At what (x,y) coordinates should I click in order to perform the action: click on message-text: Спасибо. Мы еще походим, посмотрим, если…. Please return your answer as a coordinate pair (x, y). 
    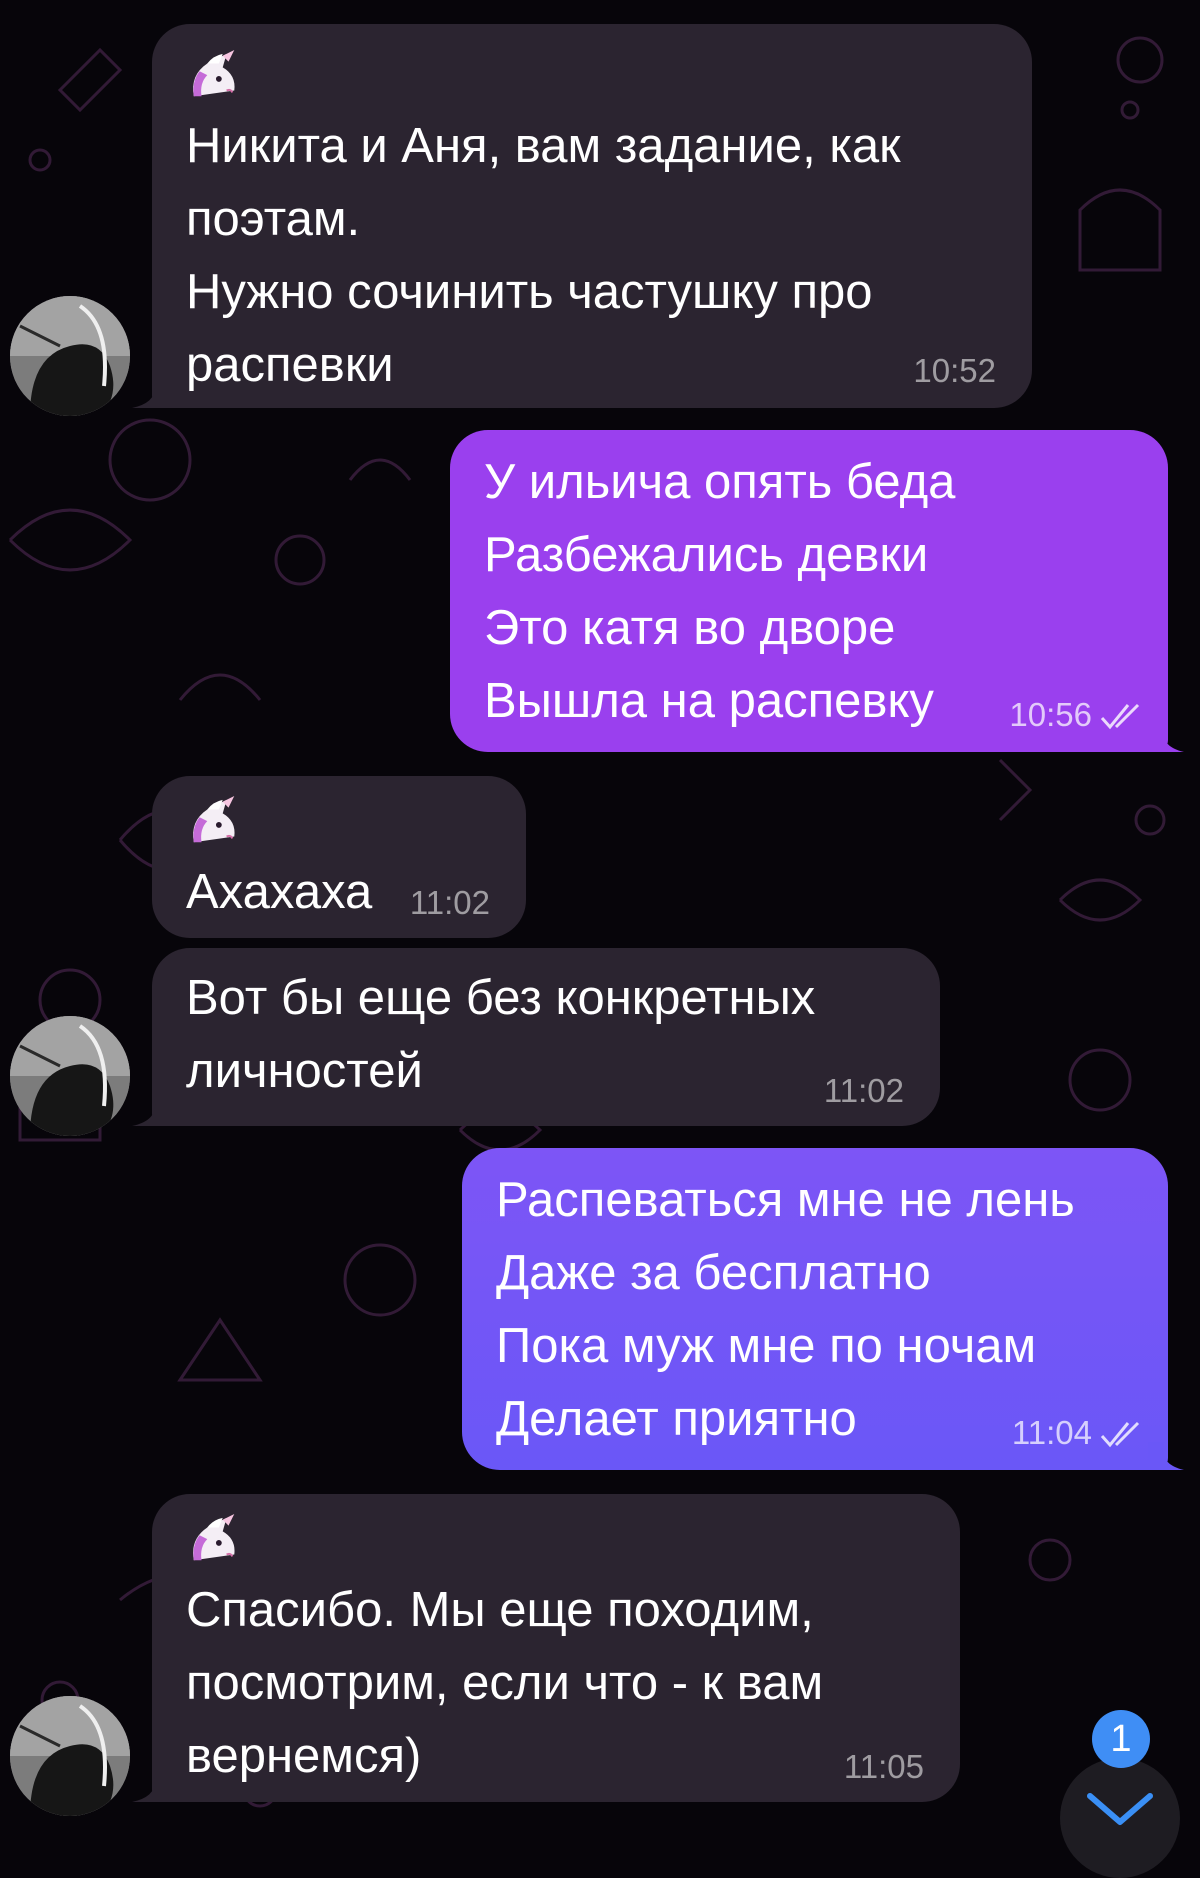
    Looking at the image, I should click on (505, 1683).